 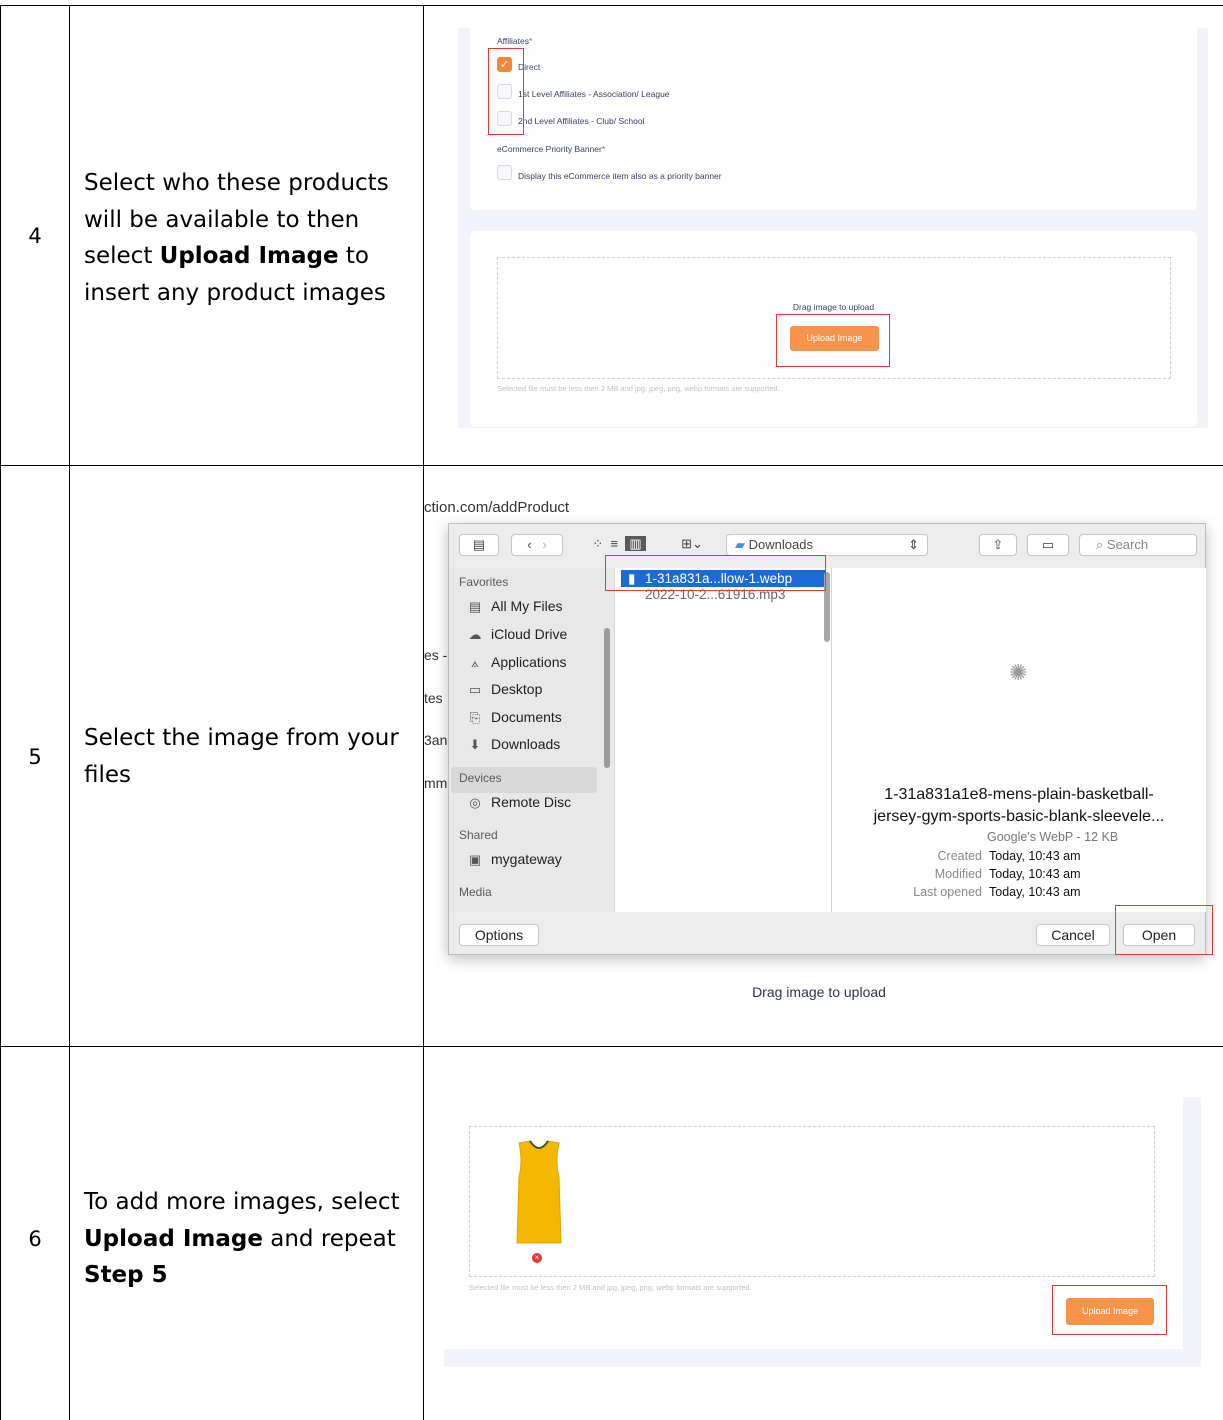 What do you see at coordinates (740, 544) in the screenshot?
I see `folder-icon: ▰` at bounding box center [740, 544].